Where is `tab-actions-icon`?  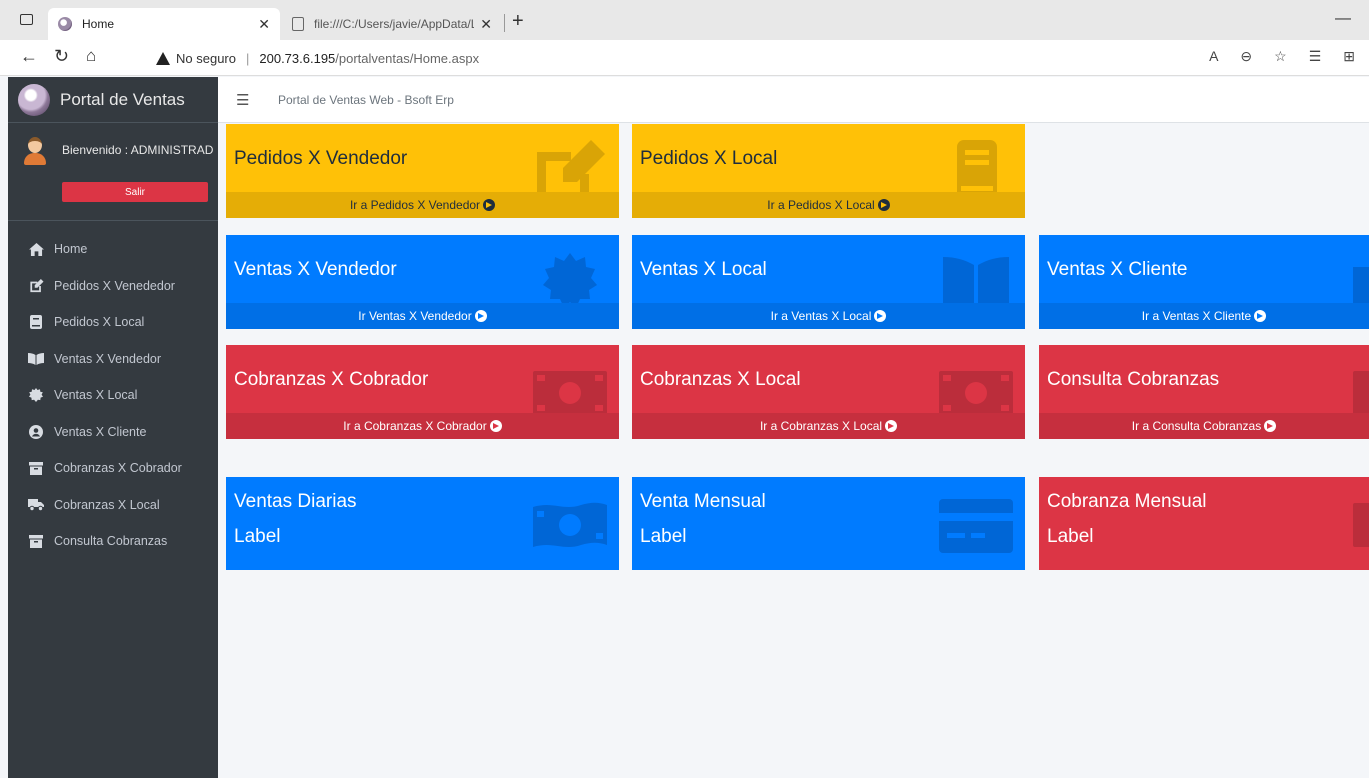 tab-actions-icon is located at coordinates (26, 19).